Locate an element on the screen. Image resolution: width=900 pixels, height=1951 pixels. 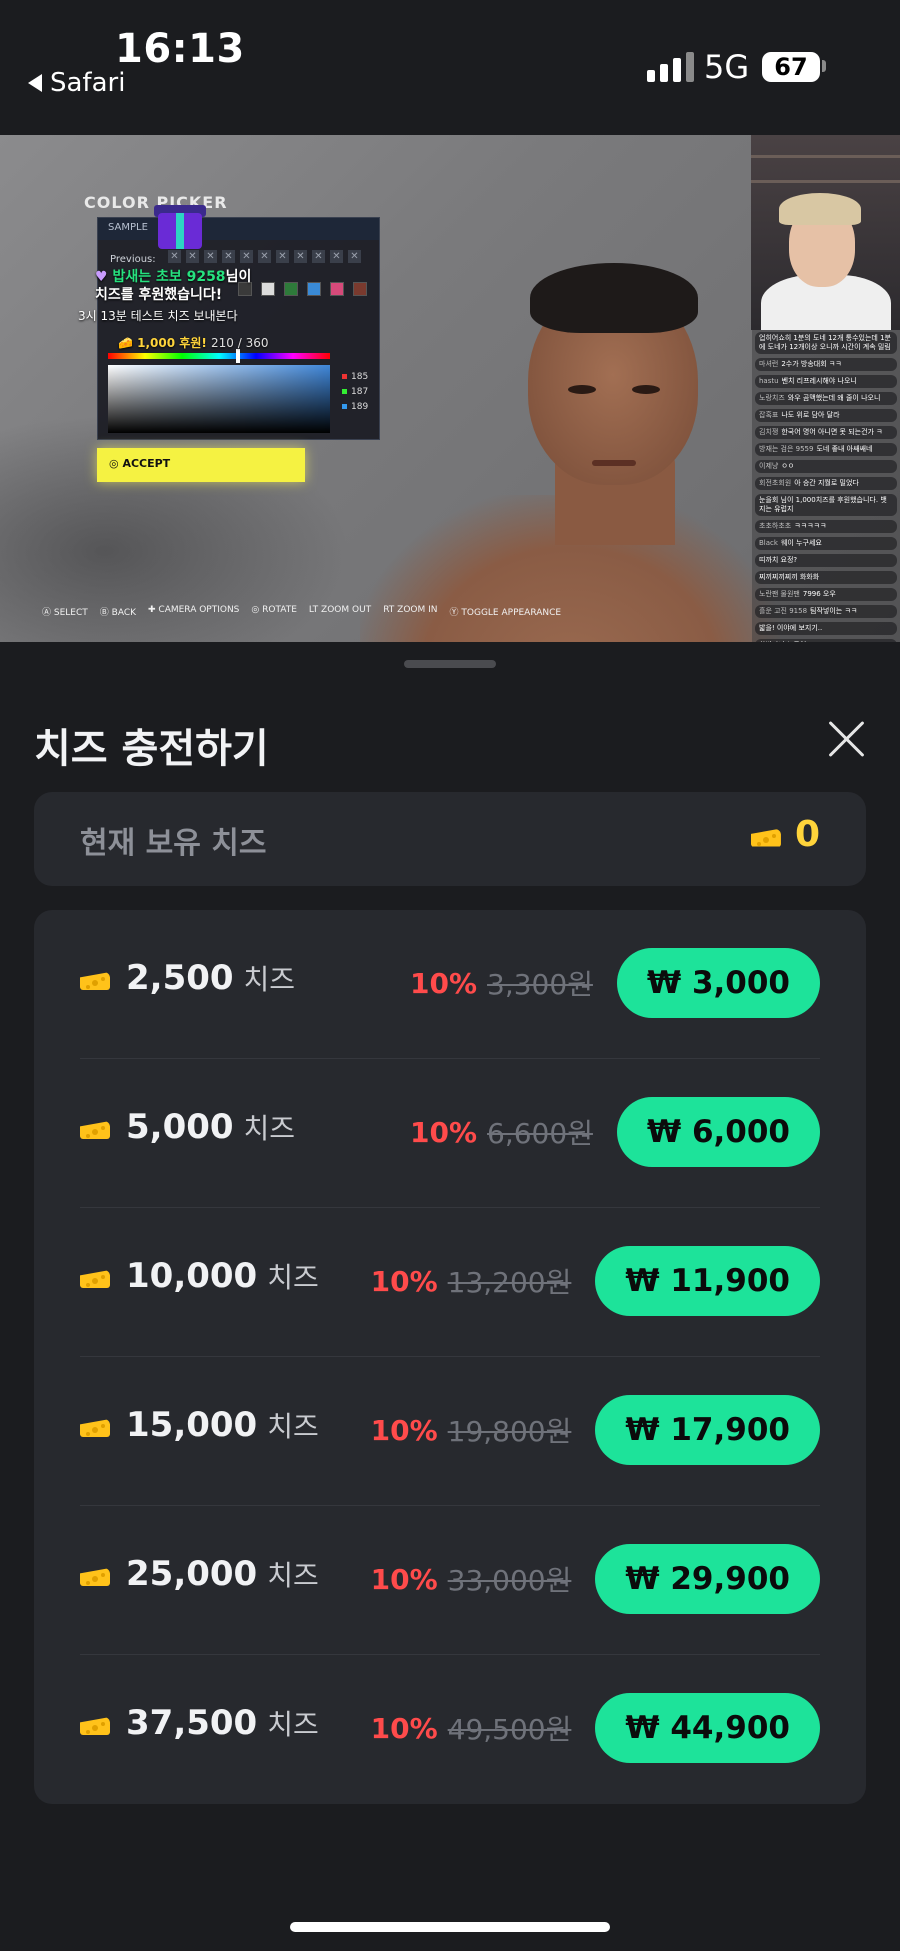
battery-icon: 67 is located at coordinates (791, 67).